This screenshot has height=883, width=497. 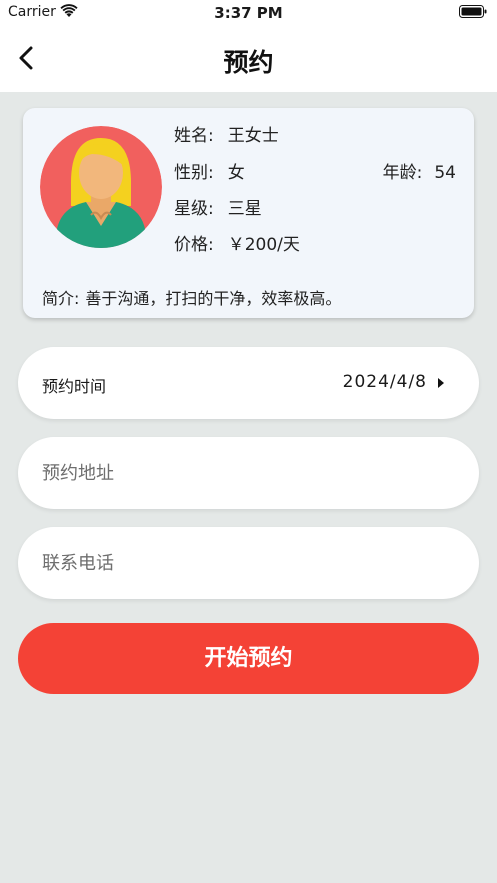 I want to click on address-field, so click(x=248, y=473).